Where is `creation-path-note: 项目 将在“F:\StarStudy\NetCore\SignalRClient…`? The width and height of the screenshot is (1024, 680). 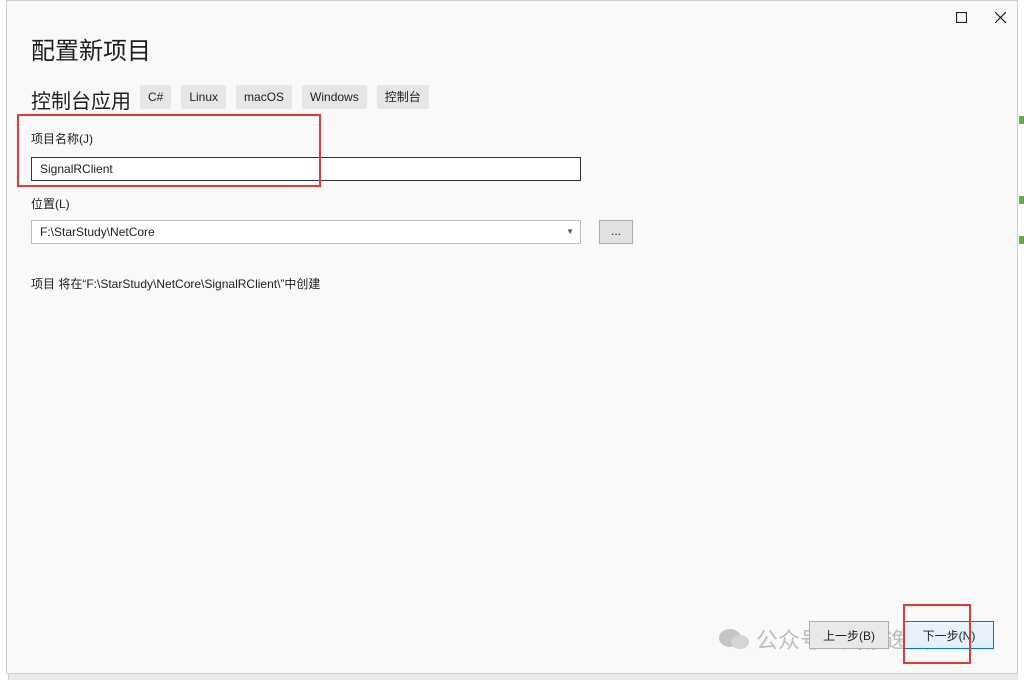 creation-path-note: 项目 将在“F:\StarStudy\NetCore\SignalRClient… is located at coordinates (176, 284).